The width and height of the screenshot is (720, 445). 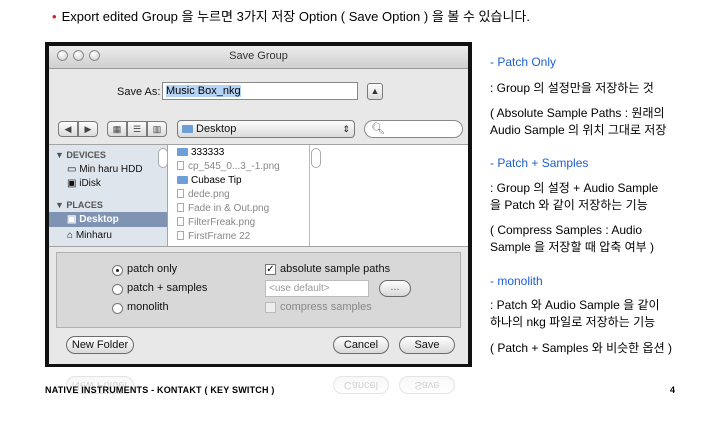 I want to click on default-path-field: <use default>, so click(x=317, y=288).